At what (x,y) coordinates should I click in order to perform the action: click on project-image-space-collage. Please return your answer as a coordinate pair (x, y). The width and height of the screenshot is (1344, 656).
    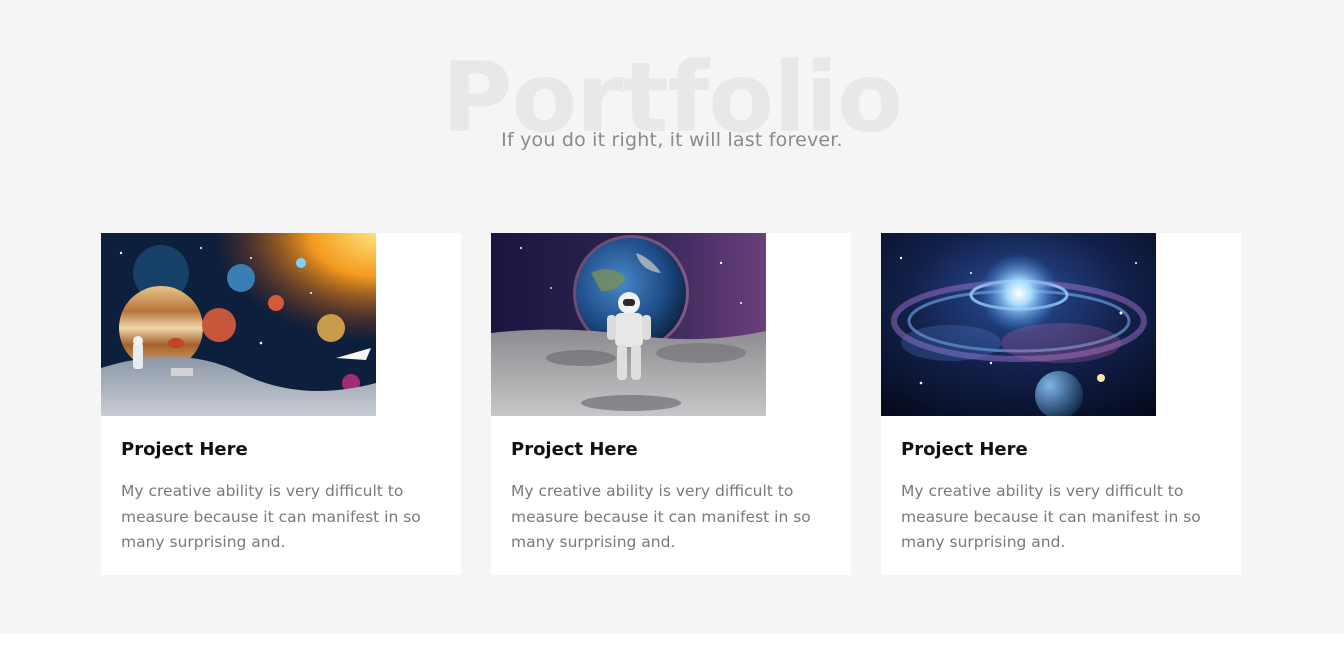
    Looking at the image, I should click on (238, 324).